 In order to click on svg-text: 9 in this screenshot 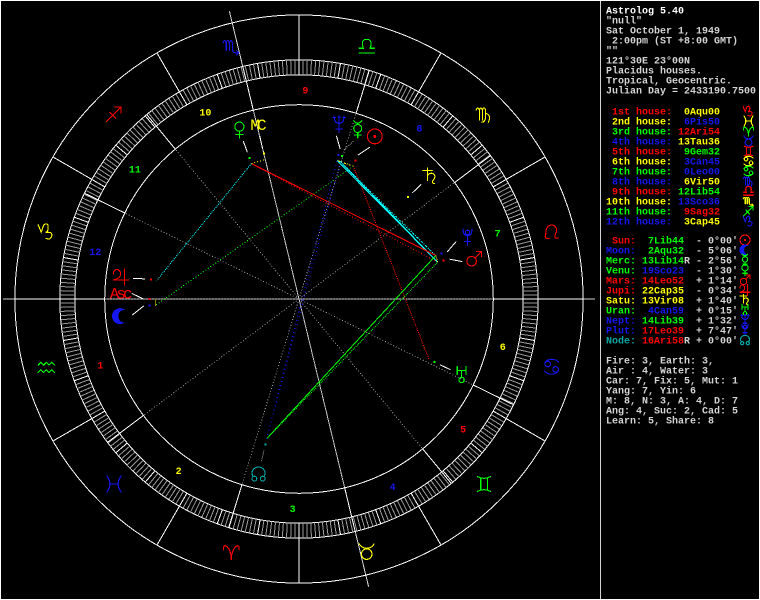, I will do `click(305, 91)`.